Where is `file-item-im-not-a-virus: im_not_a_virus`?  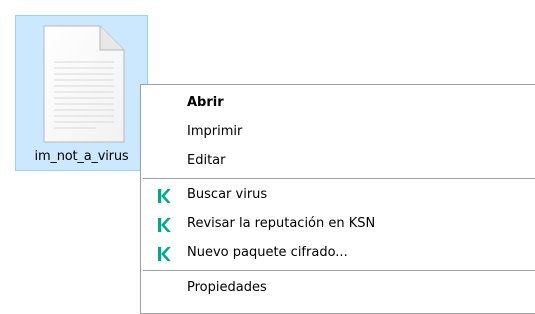
file-item-im-not-a-virus: im_not_a_virus is located at coordinates (81, 93).